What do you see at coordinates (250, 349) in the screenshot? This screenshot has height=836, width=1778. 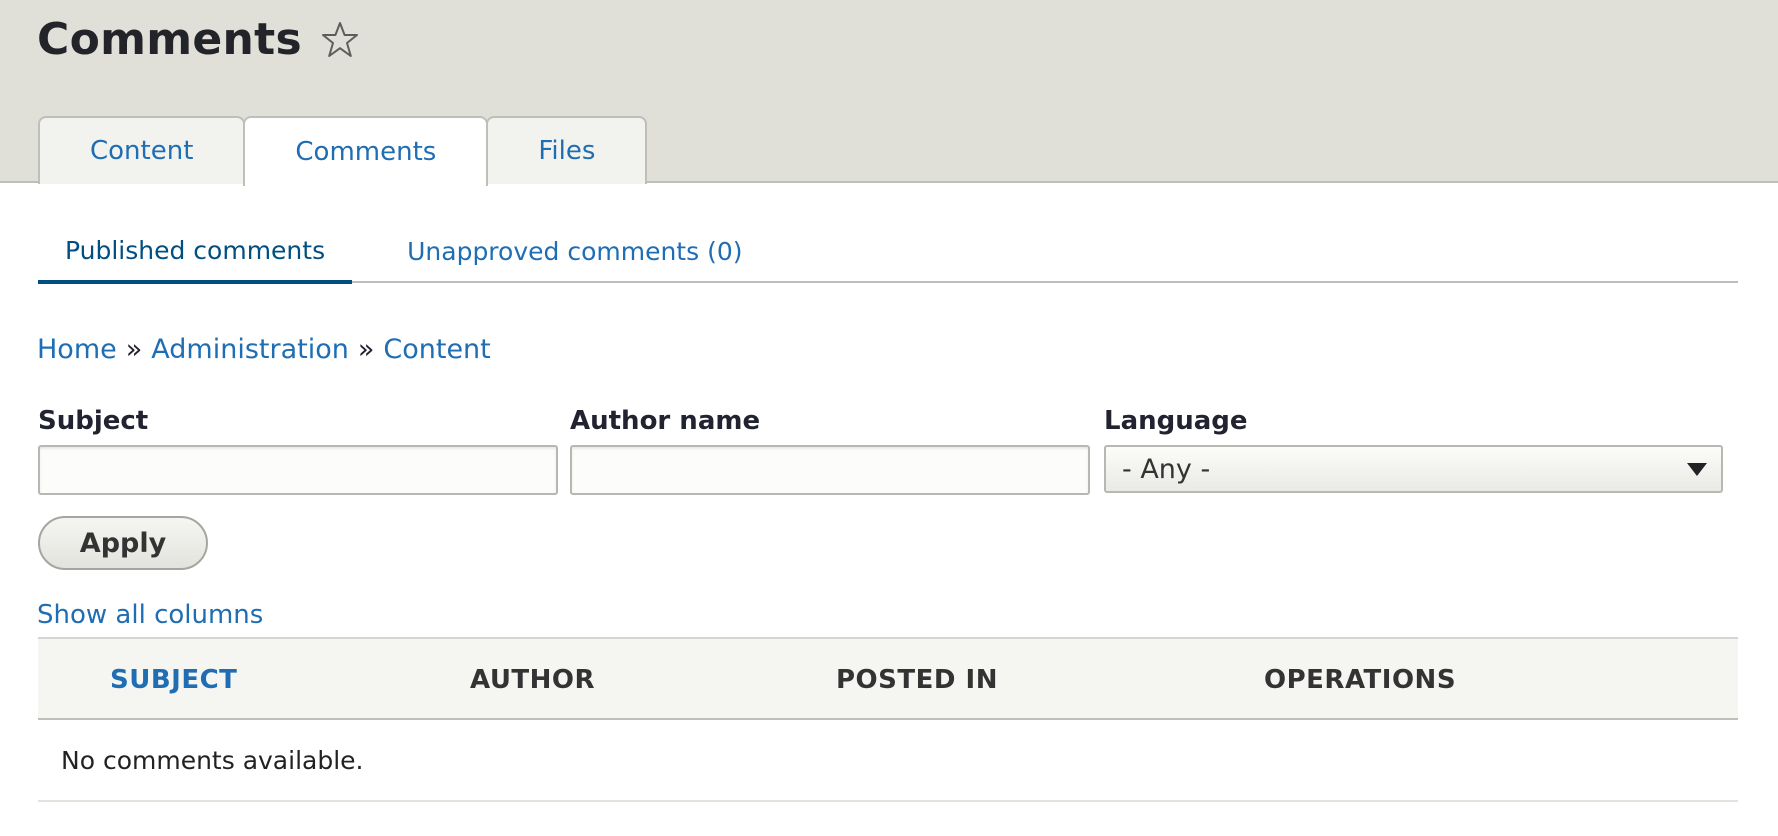 I see `breadcrumb-administration: Administration` at bounding box center [250, 349].